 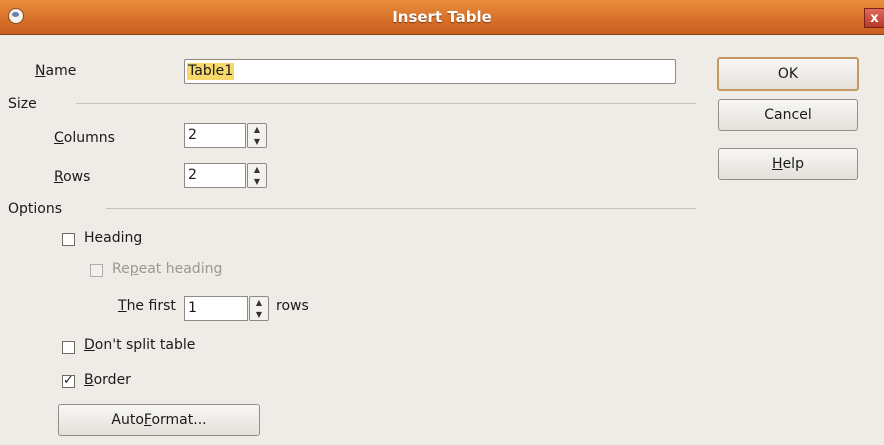 What do you see at coordinates (68, 239) in the screenshot?
I see `heading-checkbox` at bounding box center [68, 239].